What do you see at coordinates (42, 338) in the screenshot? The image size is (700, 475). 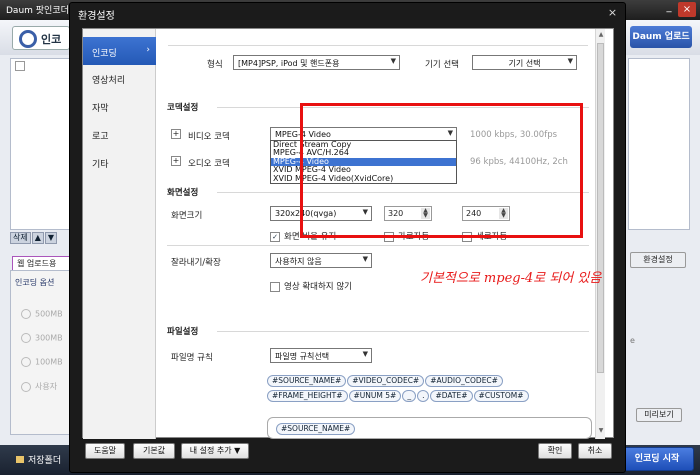 I see `size-radio-300: 300MB` at bounding box center [42, 338].